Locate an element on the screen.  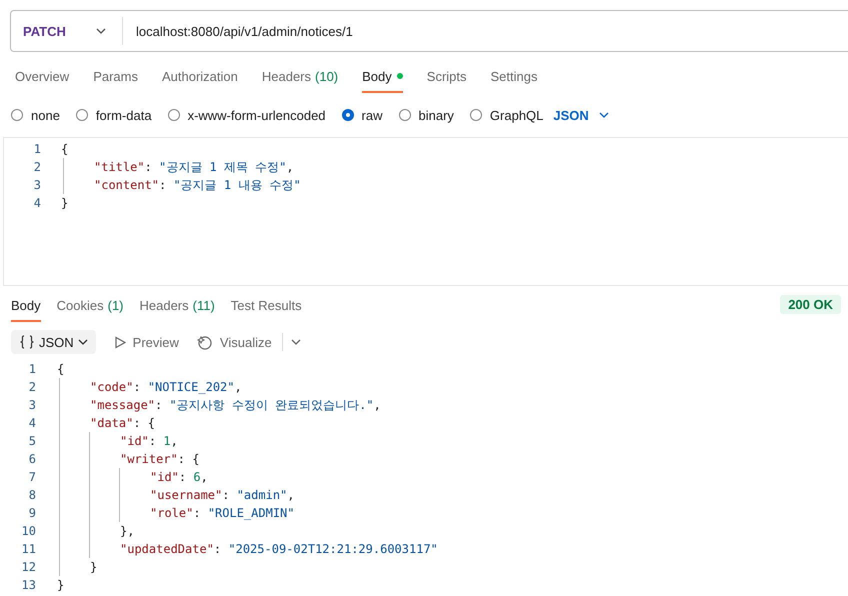
visualize-button: Visualize is located at coordinates (234, 342).